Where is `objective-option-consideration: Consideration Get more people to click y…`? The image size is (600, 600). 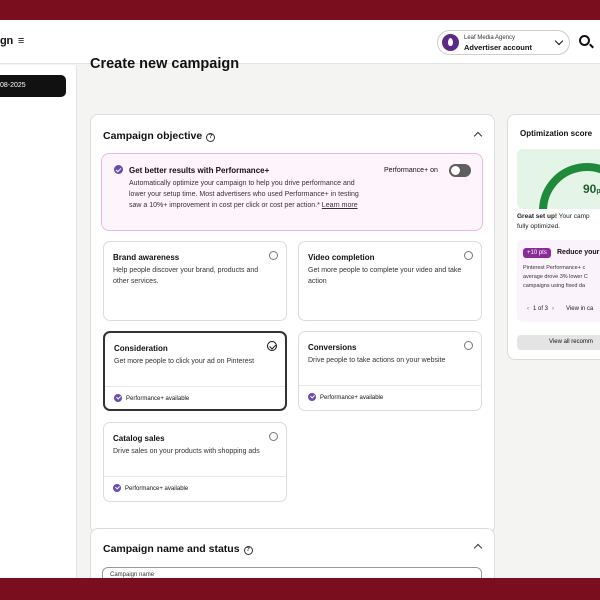
objective-option-consideration: Consideration Get more people to click y… is located at coordinates (195, 371).